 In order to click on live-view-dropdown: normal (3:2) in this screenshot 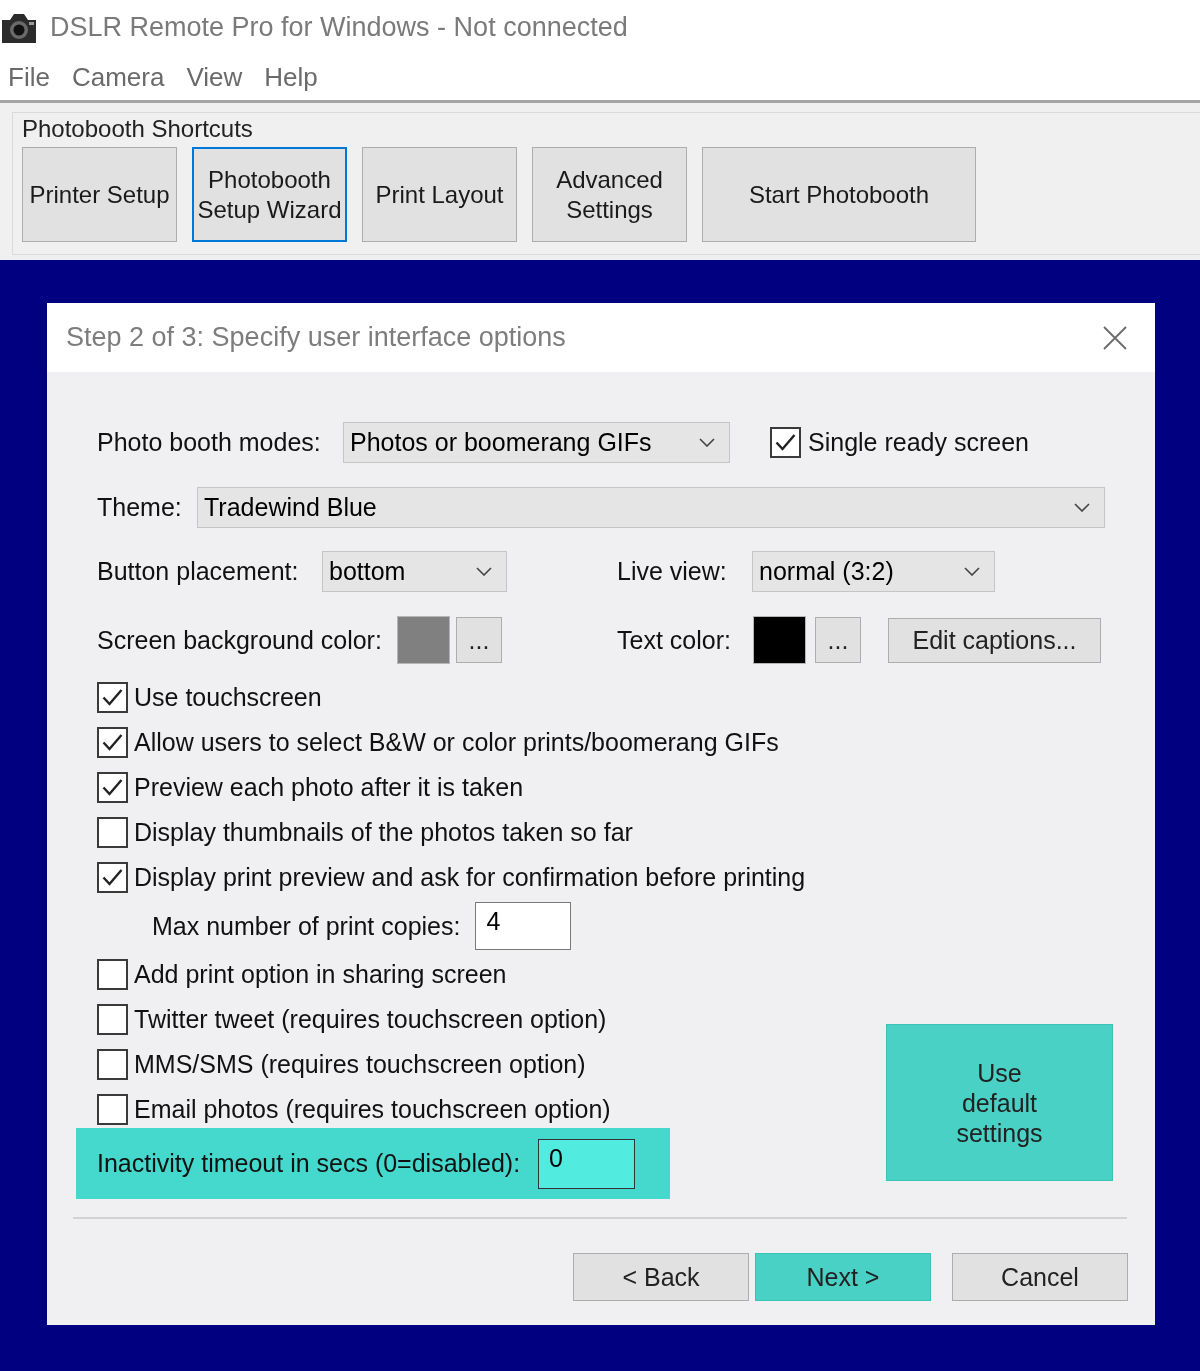, I will do `click(873, 571)`.